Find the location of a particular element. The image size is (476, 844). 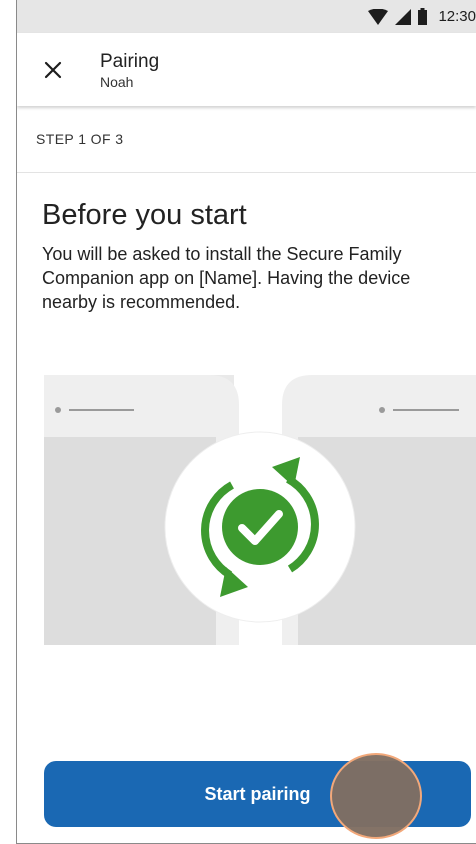

sync-check-icon is located at coordinates (260, 527).